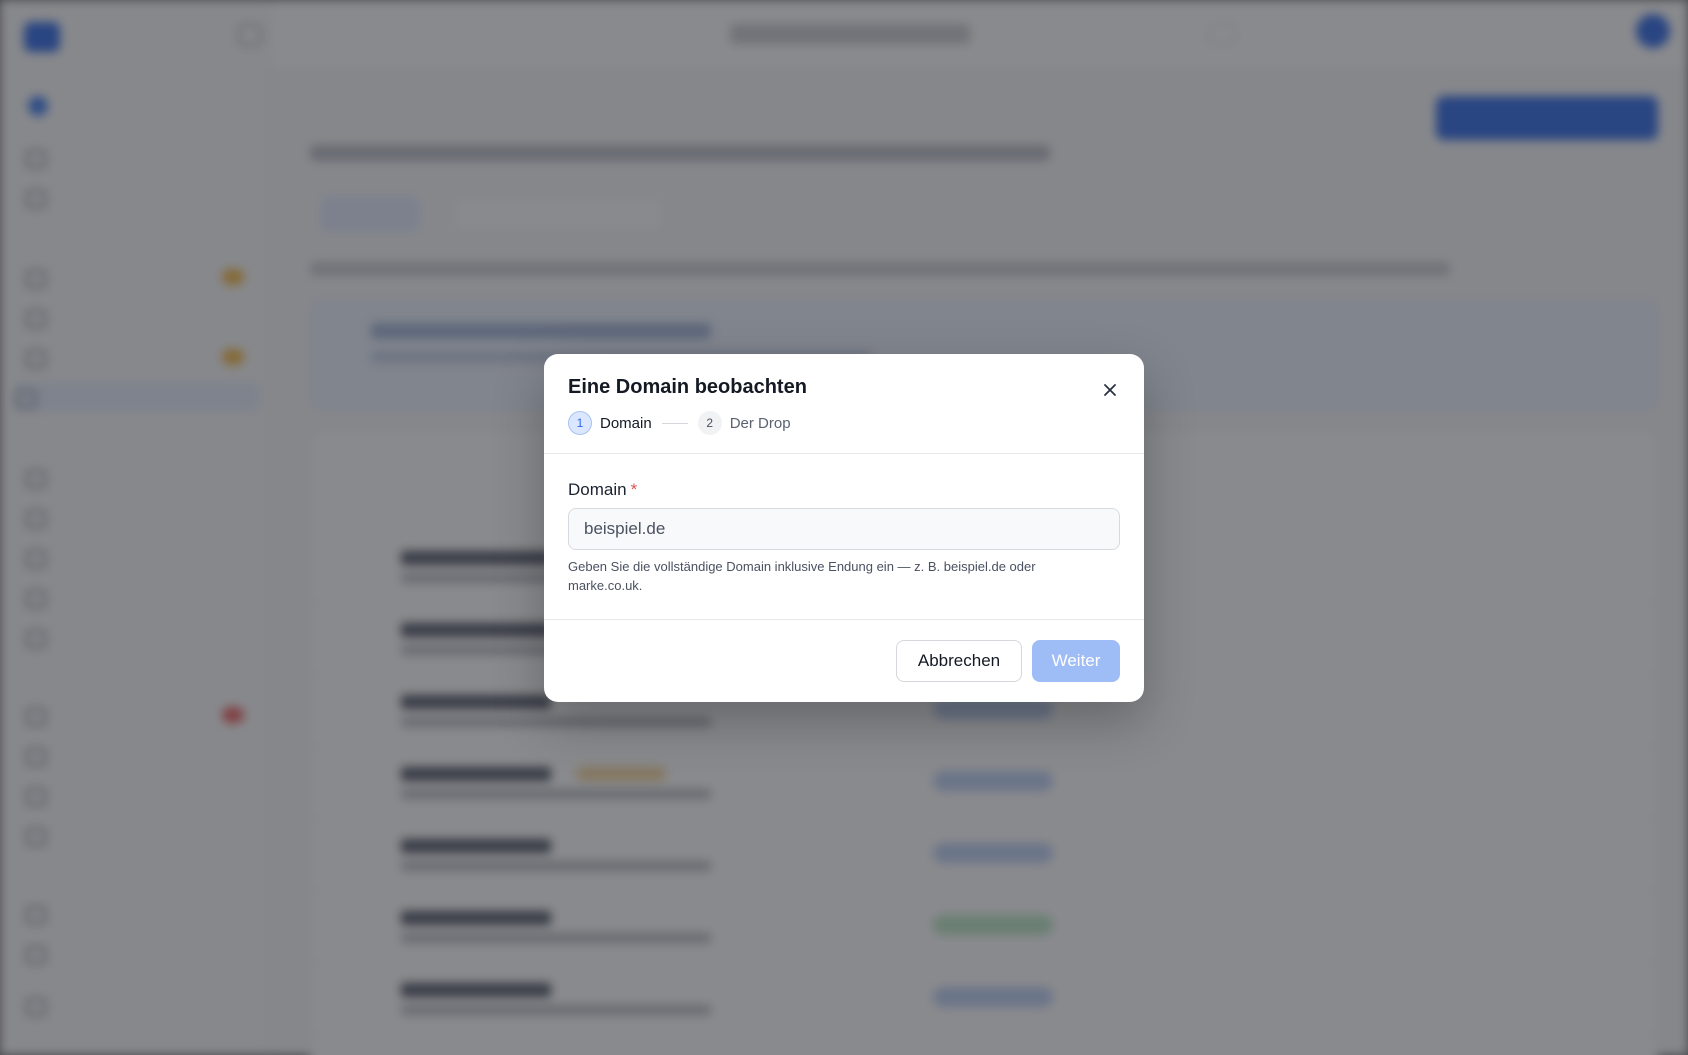 The image size is (1688, 1055). Describe the element at coordinates (626, 423) in the screenshot. I see `step-label-domain: Domain` at that location.